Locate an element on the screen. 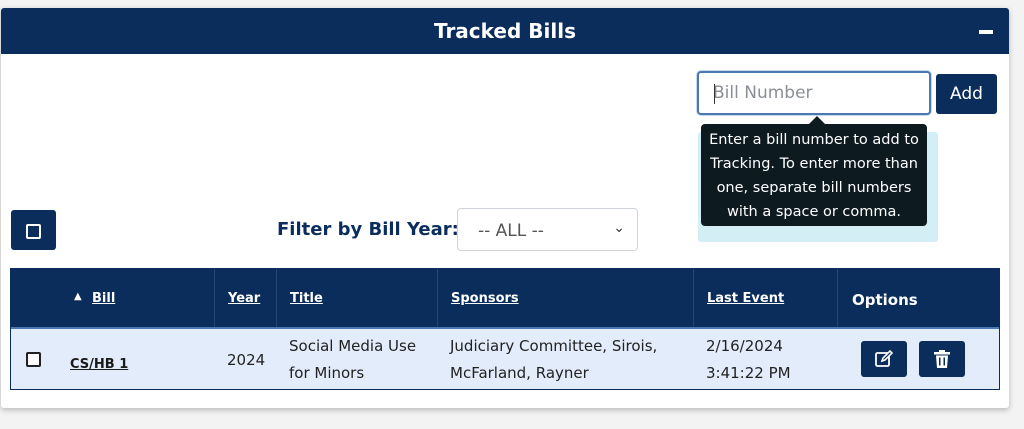 This screenshot has width=1024, height=429. column-label-last-event: Last Event is located at coordinates (745, 298).